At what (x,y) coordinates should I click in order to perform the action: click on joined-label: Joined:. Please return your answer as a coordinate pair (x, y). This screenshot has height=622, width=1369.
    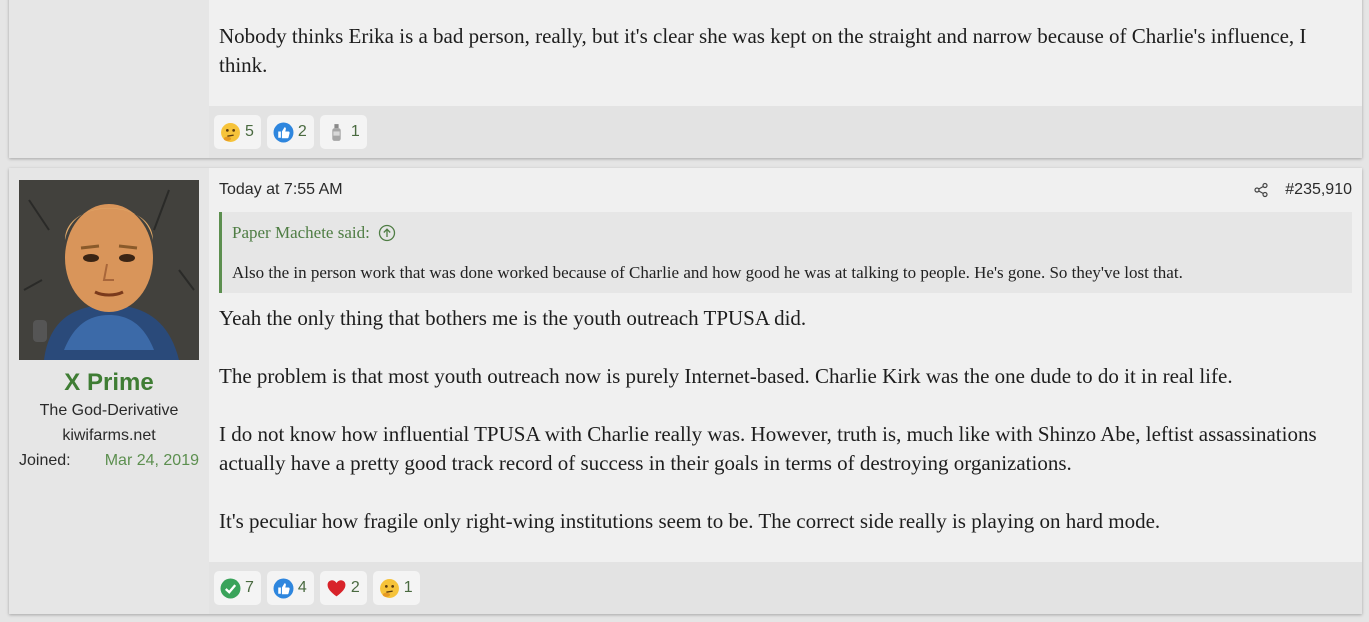
    Looking at the image, I should click on (45, 460).